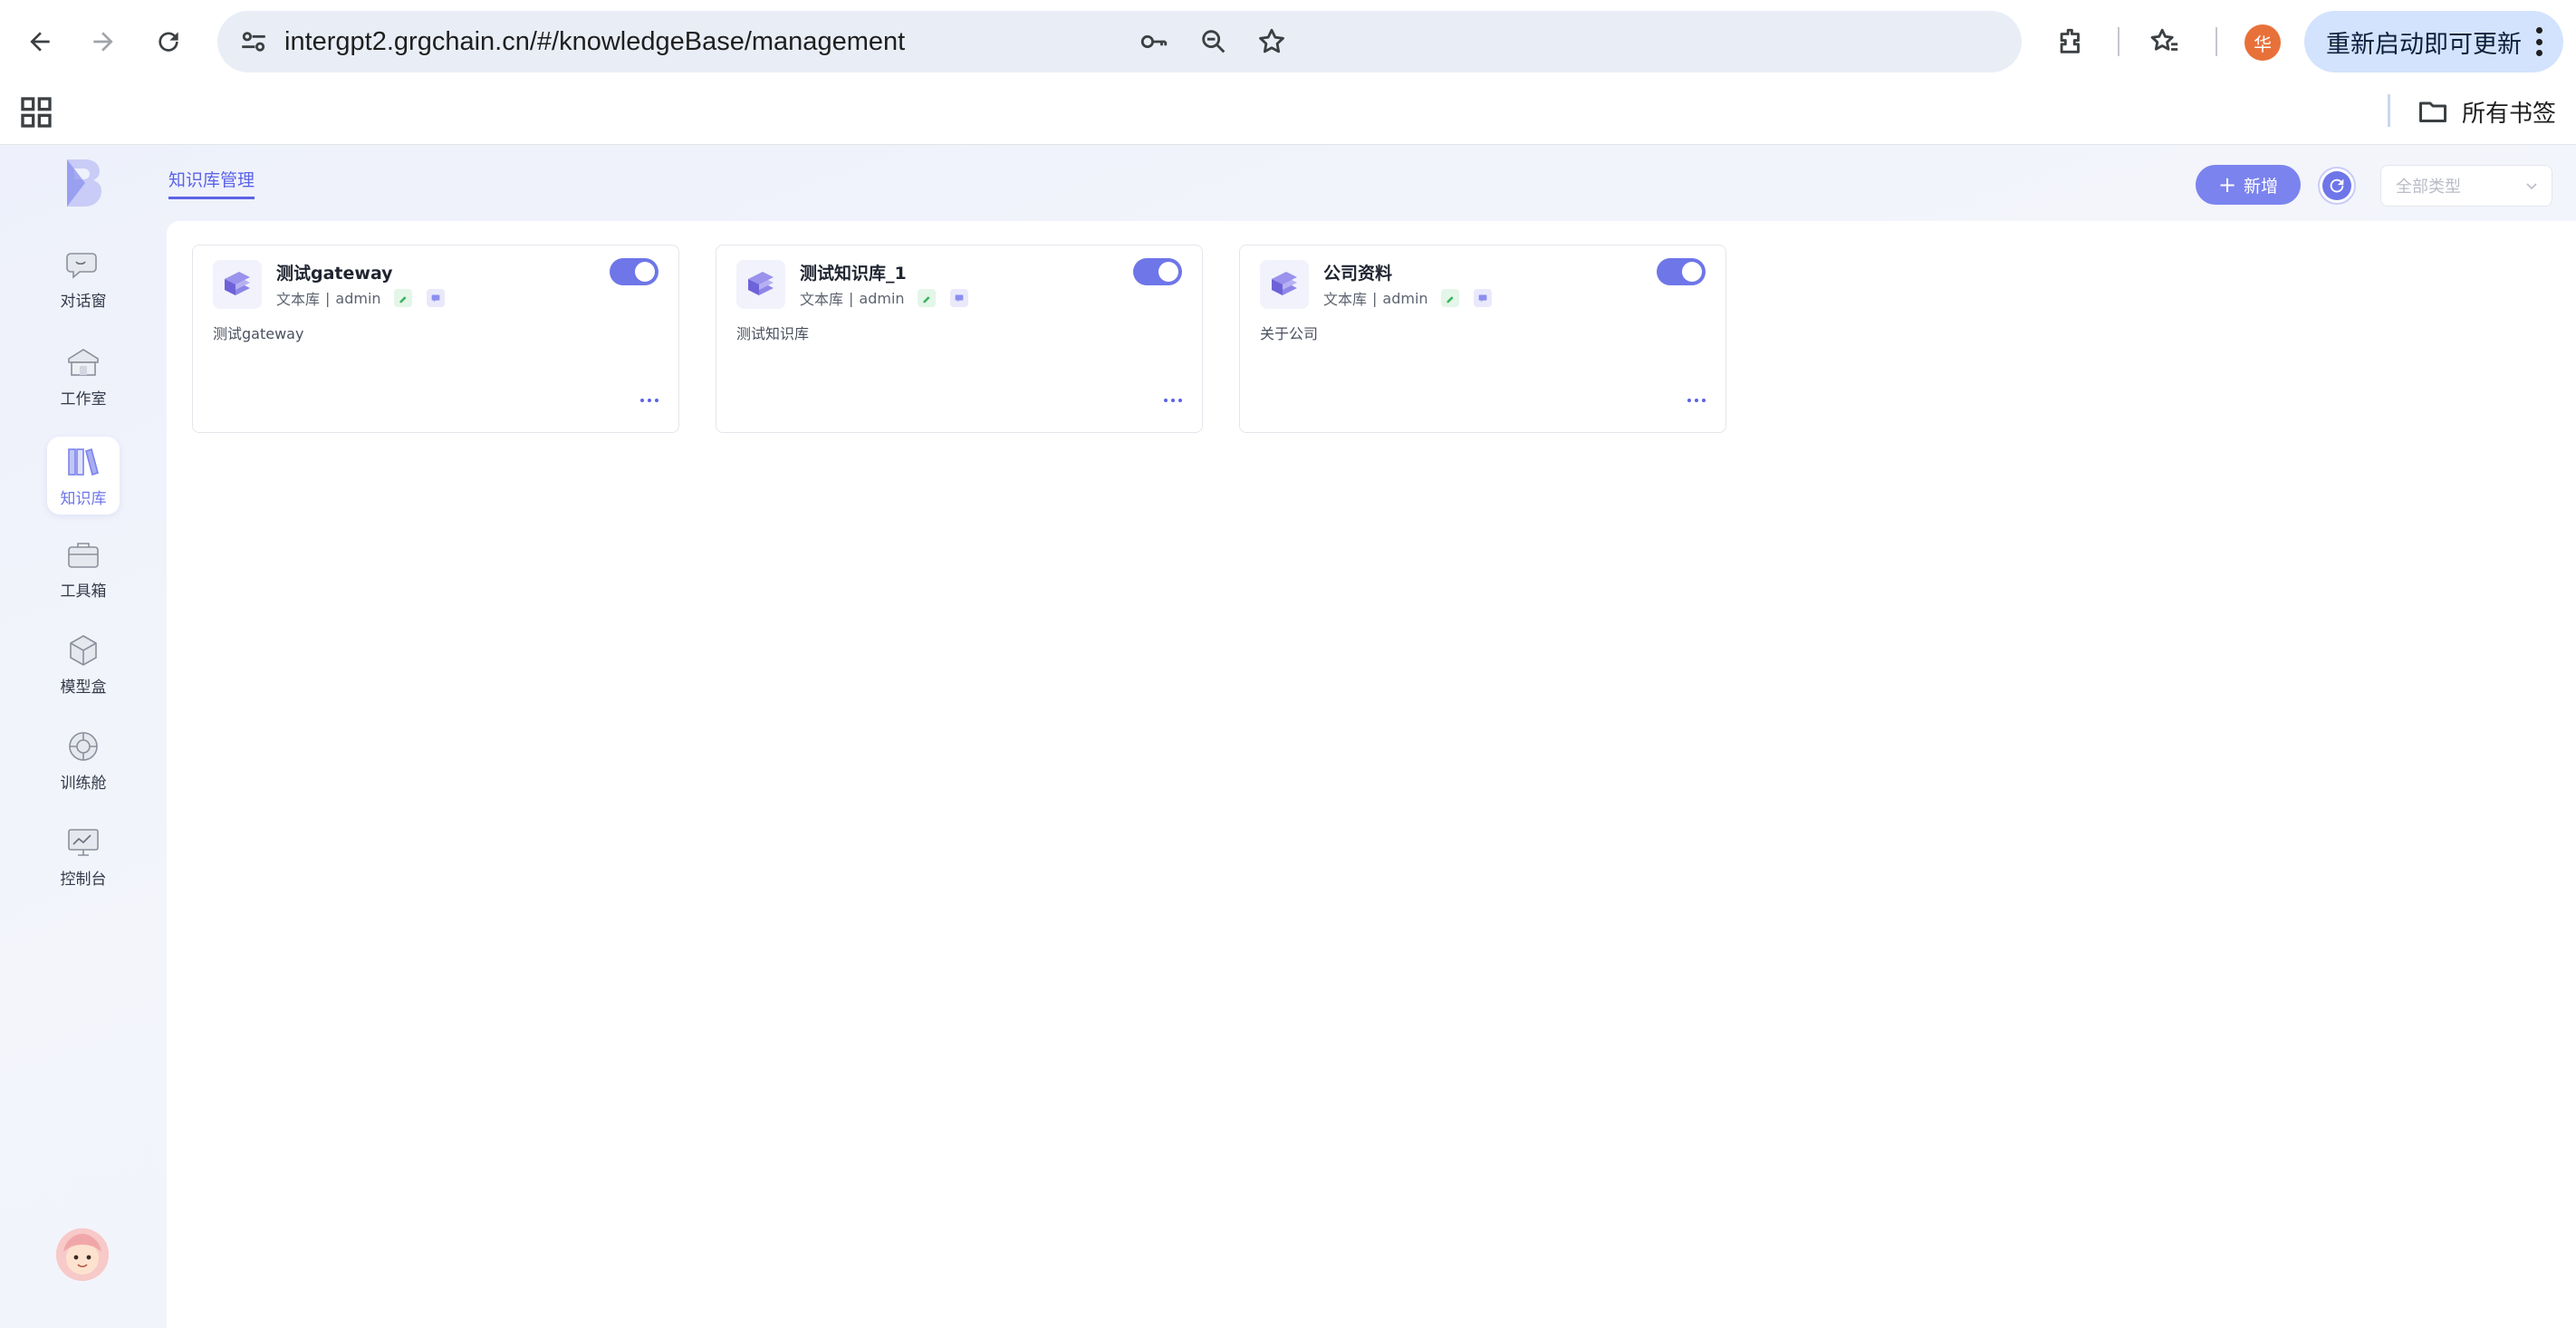  Describe the element at coordinates (959, 339) in the screenshot. I see `knowledge-card: 测试知识库_1 文本库 | admin 测试知识库` at that location.